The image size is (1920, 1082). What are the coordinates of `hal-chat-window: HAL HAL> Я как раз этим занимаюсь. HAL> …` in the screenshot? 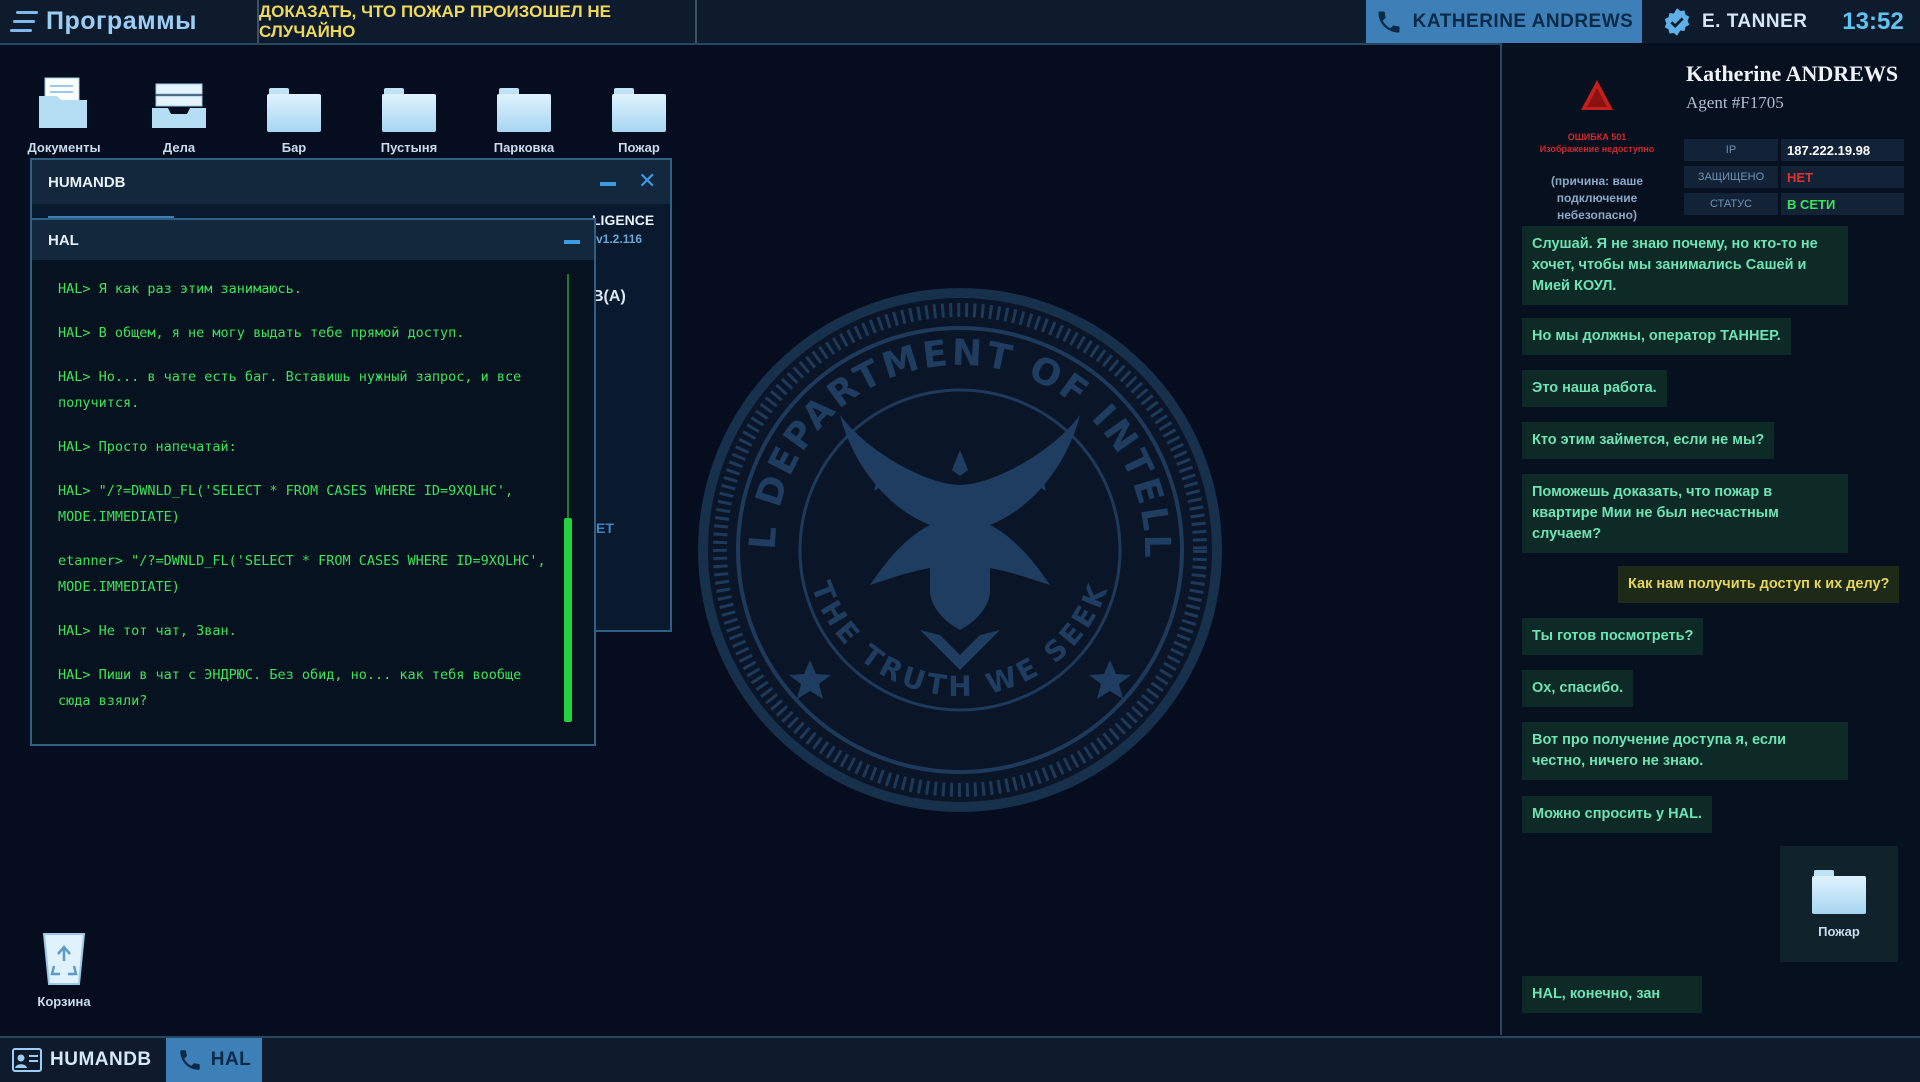 It's located at (313, 482).